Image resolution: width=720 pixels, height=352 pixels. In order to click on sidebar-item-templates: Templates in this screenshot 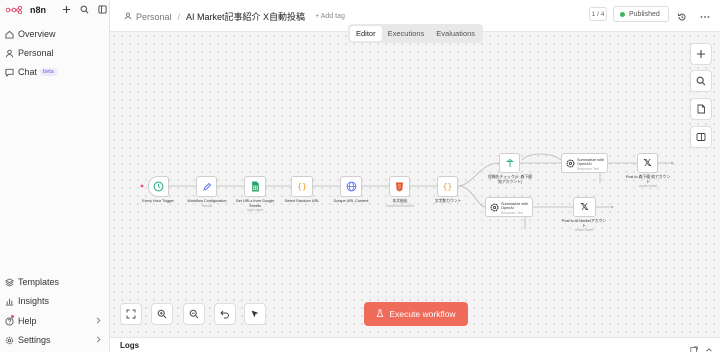, I will do `click(55, 282)`.